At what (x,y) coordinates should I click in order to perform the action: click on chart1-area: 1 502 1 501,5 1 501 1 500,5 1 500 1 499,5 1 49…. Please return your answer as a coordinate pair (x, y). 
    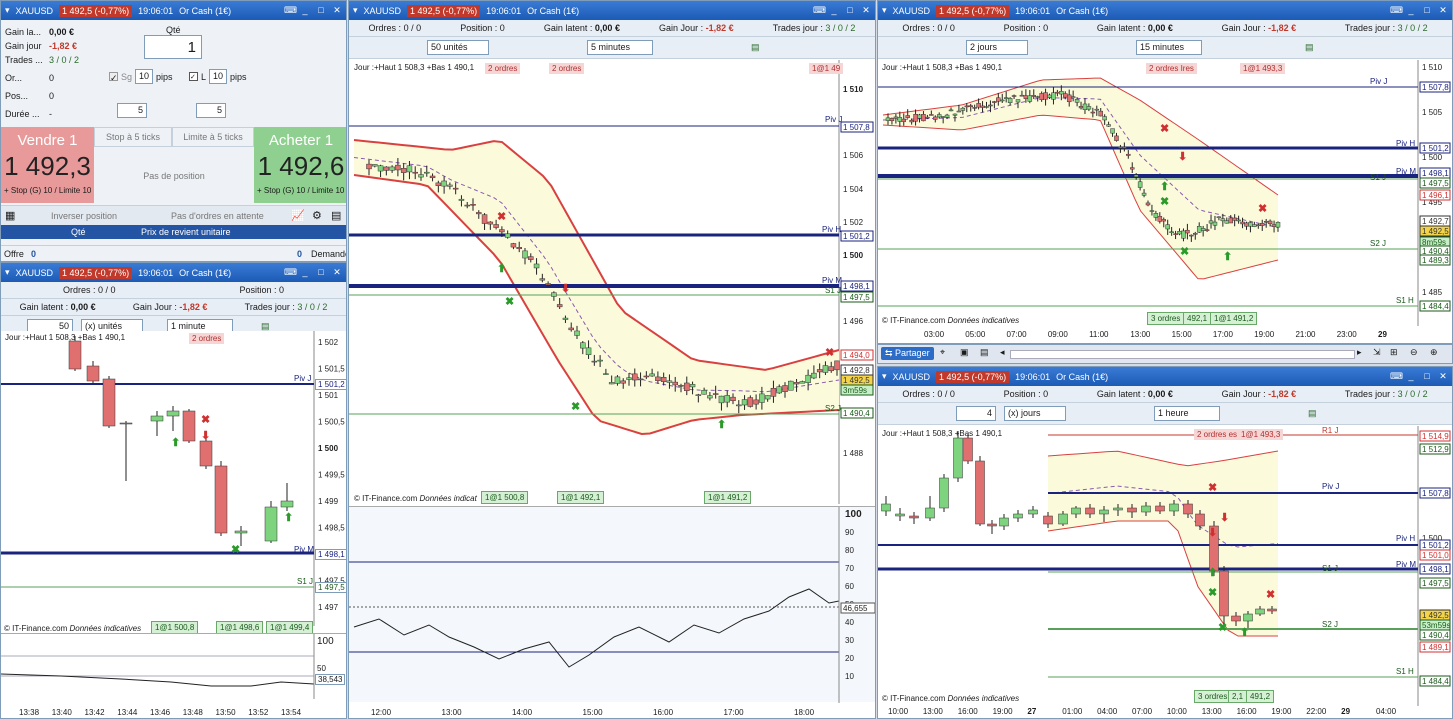
    Looking at the image, I should click on (173, 482).